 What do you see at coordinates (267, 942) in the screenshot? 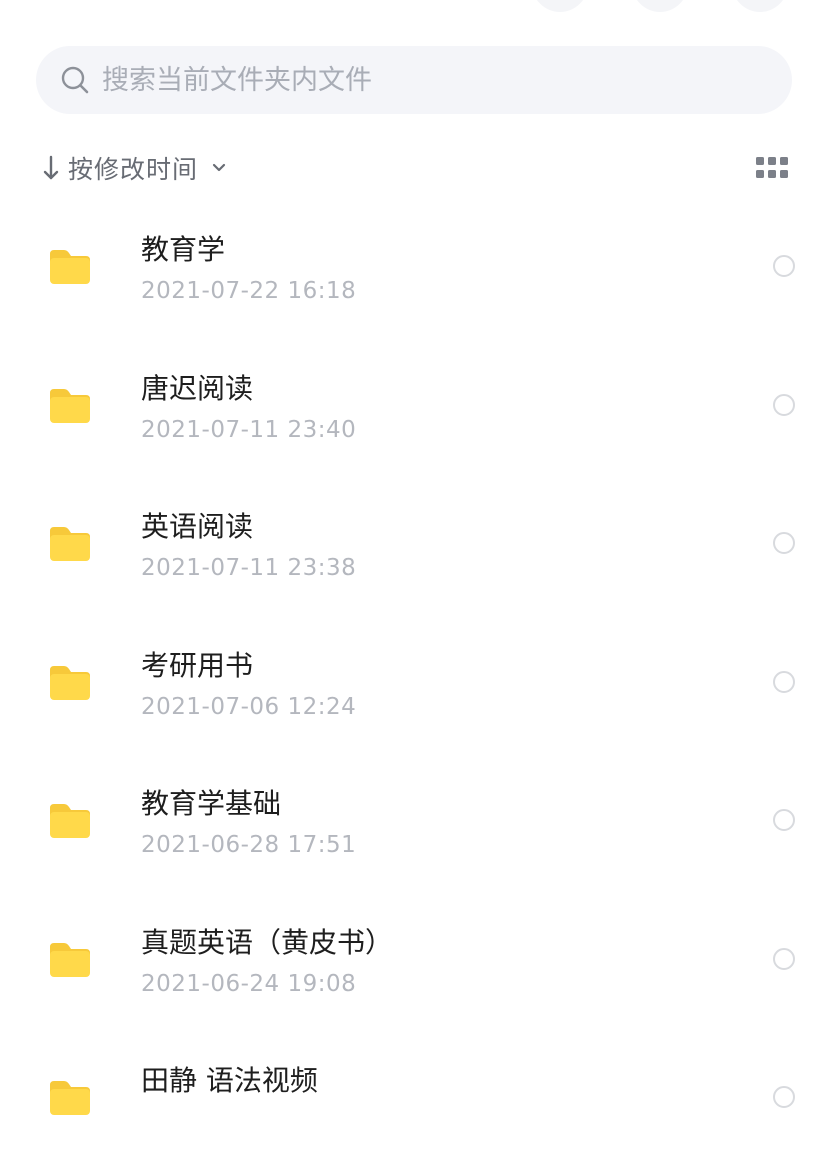
I see `file-name: 真题英语（黄皮书）` at bounding box center [267, 942].